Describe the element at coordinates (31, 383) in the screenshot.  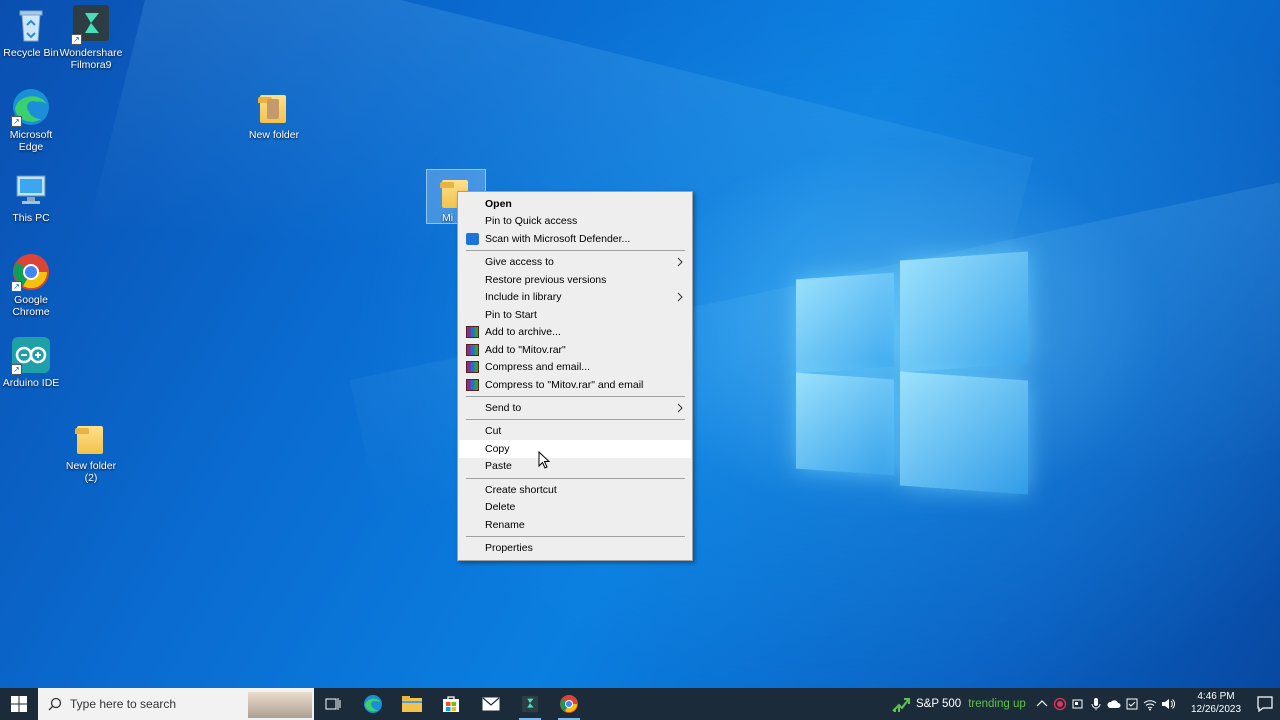
I see `desktop-icon-label: Arduino IDE` at that location.